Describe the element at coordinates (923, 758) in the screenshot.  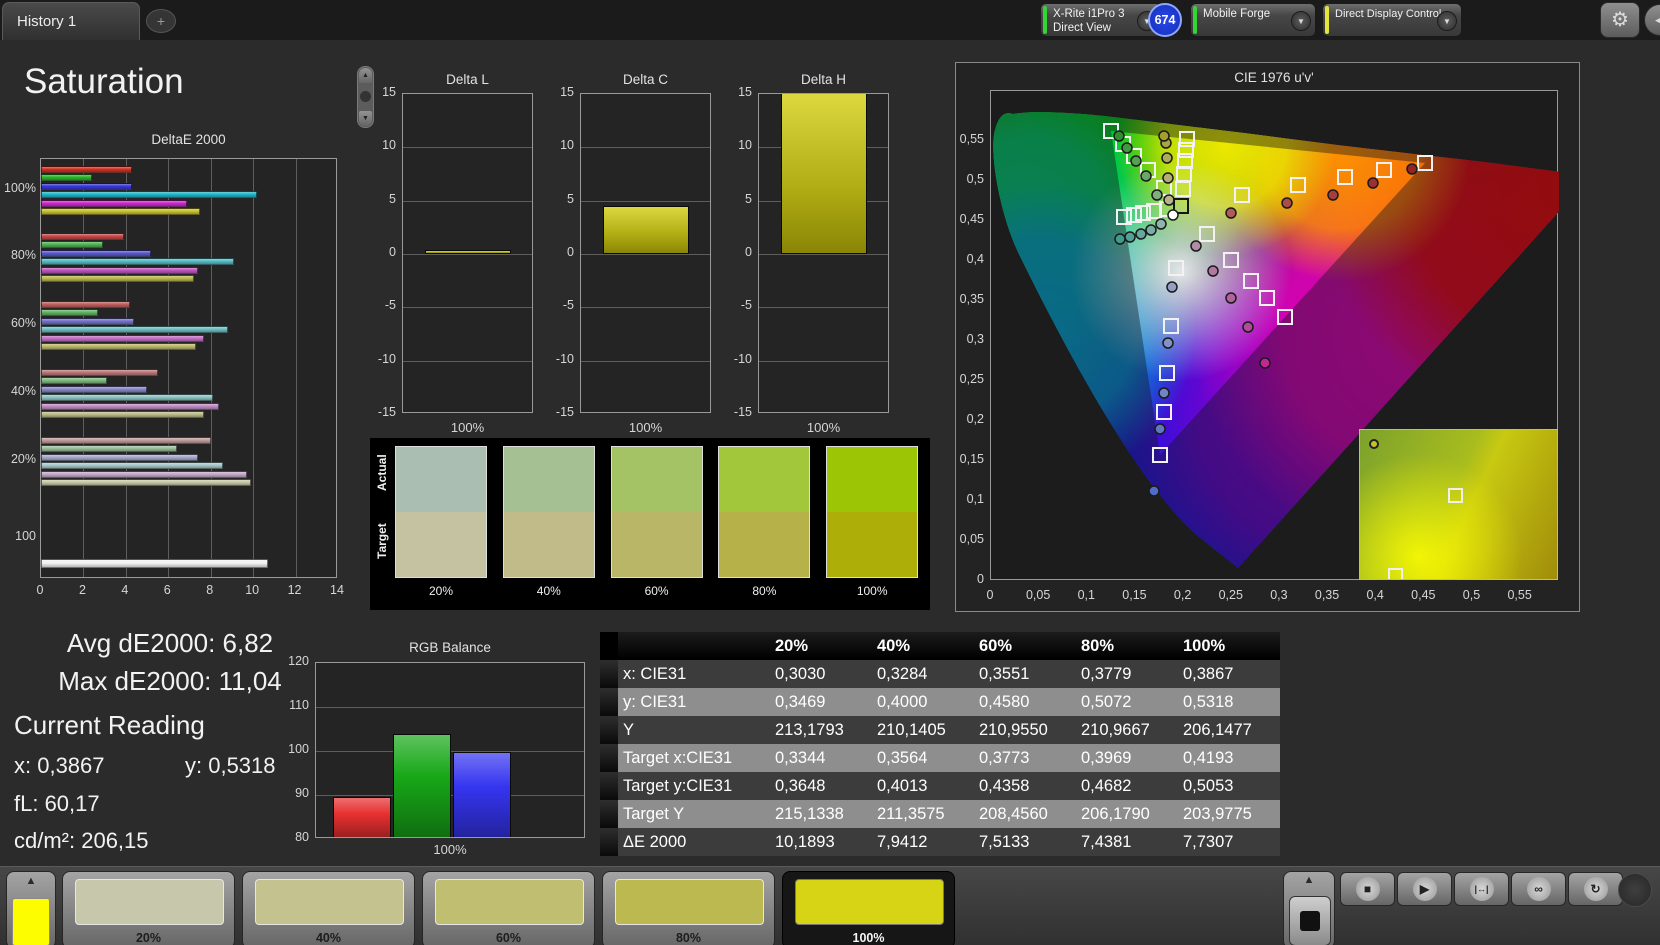
I see `table-value: 0,3564` at that location.